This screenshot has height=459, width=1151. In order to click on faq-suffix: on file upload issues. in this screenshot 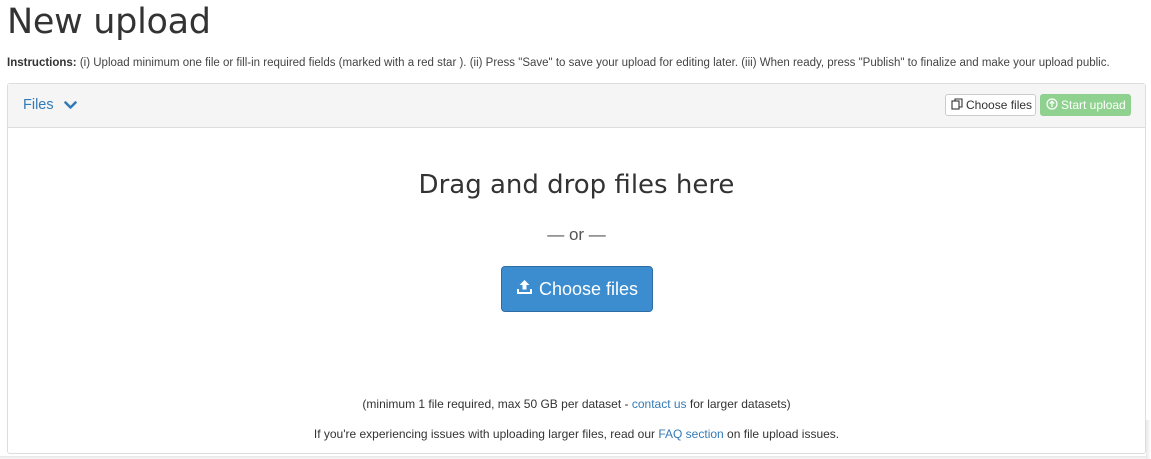, I will do `click(781, 434)`.